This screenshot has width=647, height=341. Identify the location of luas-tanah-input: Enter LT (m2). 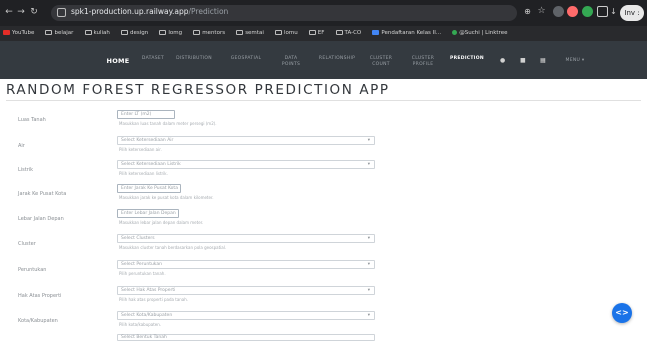
(146, 114).